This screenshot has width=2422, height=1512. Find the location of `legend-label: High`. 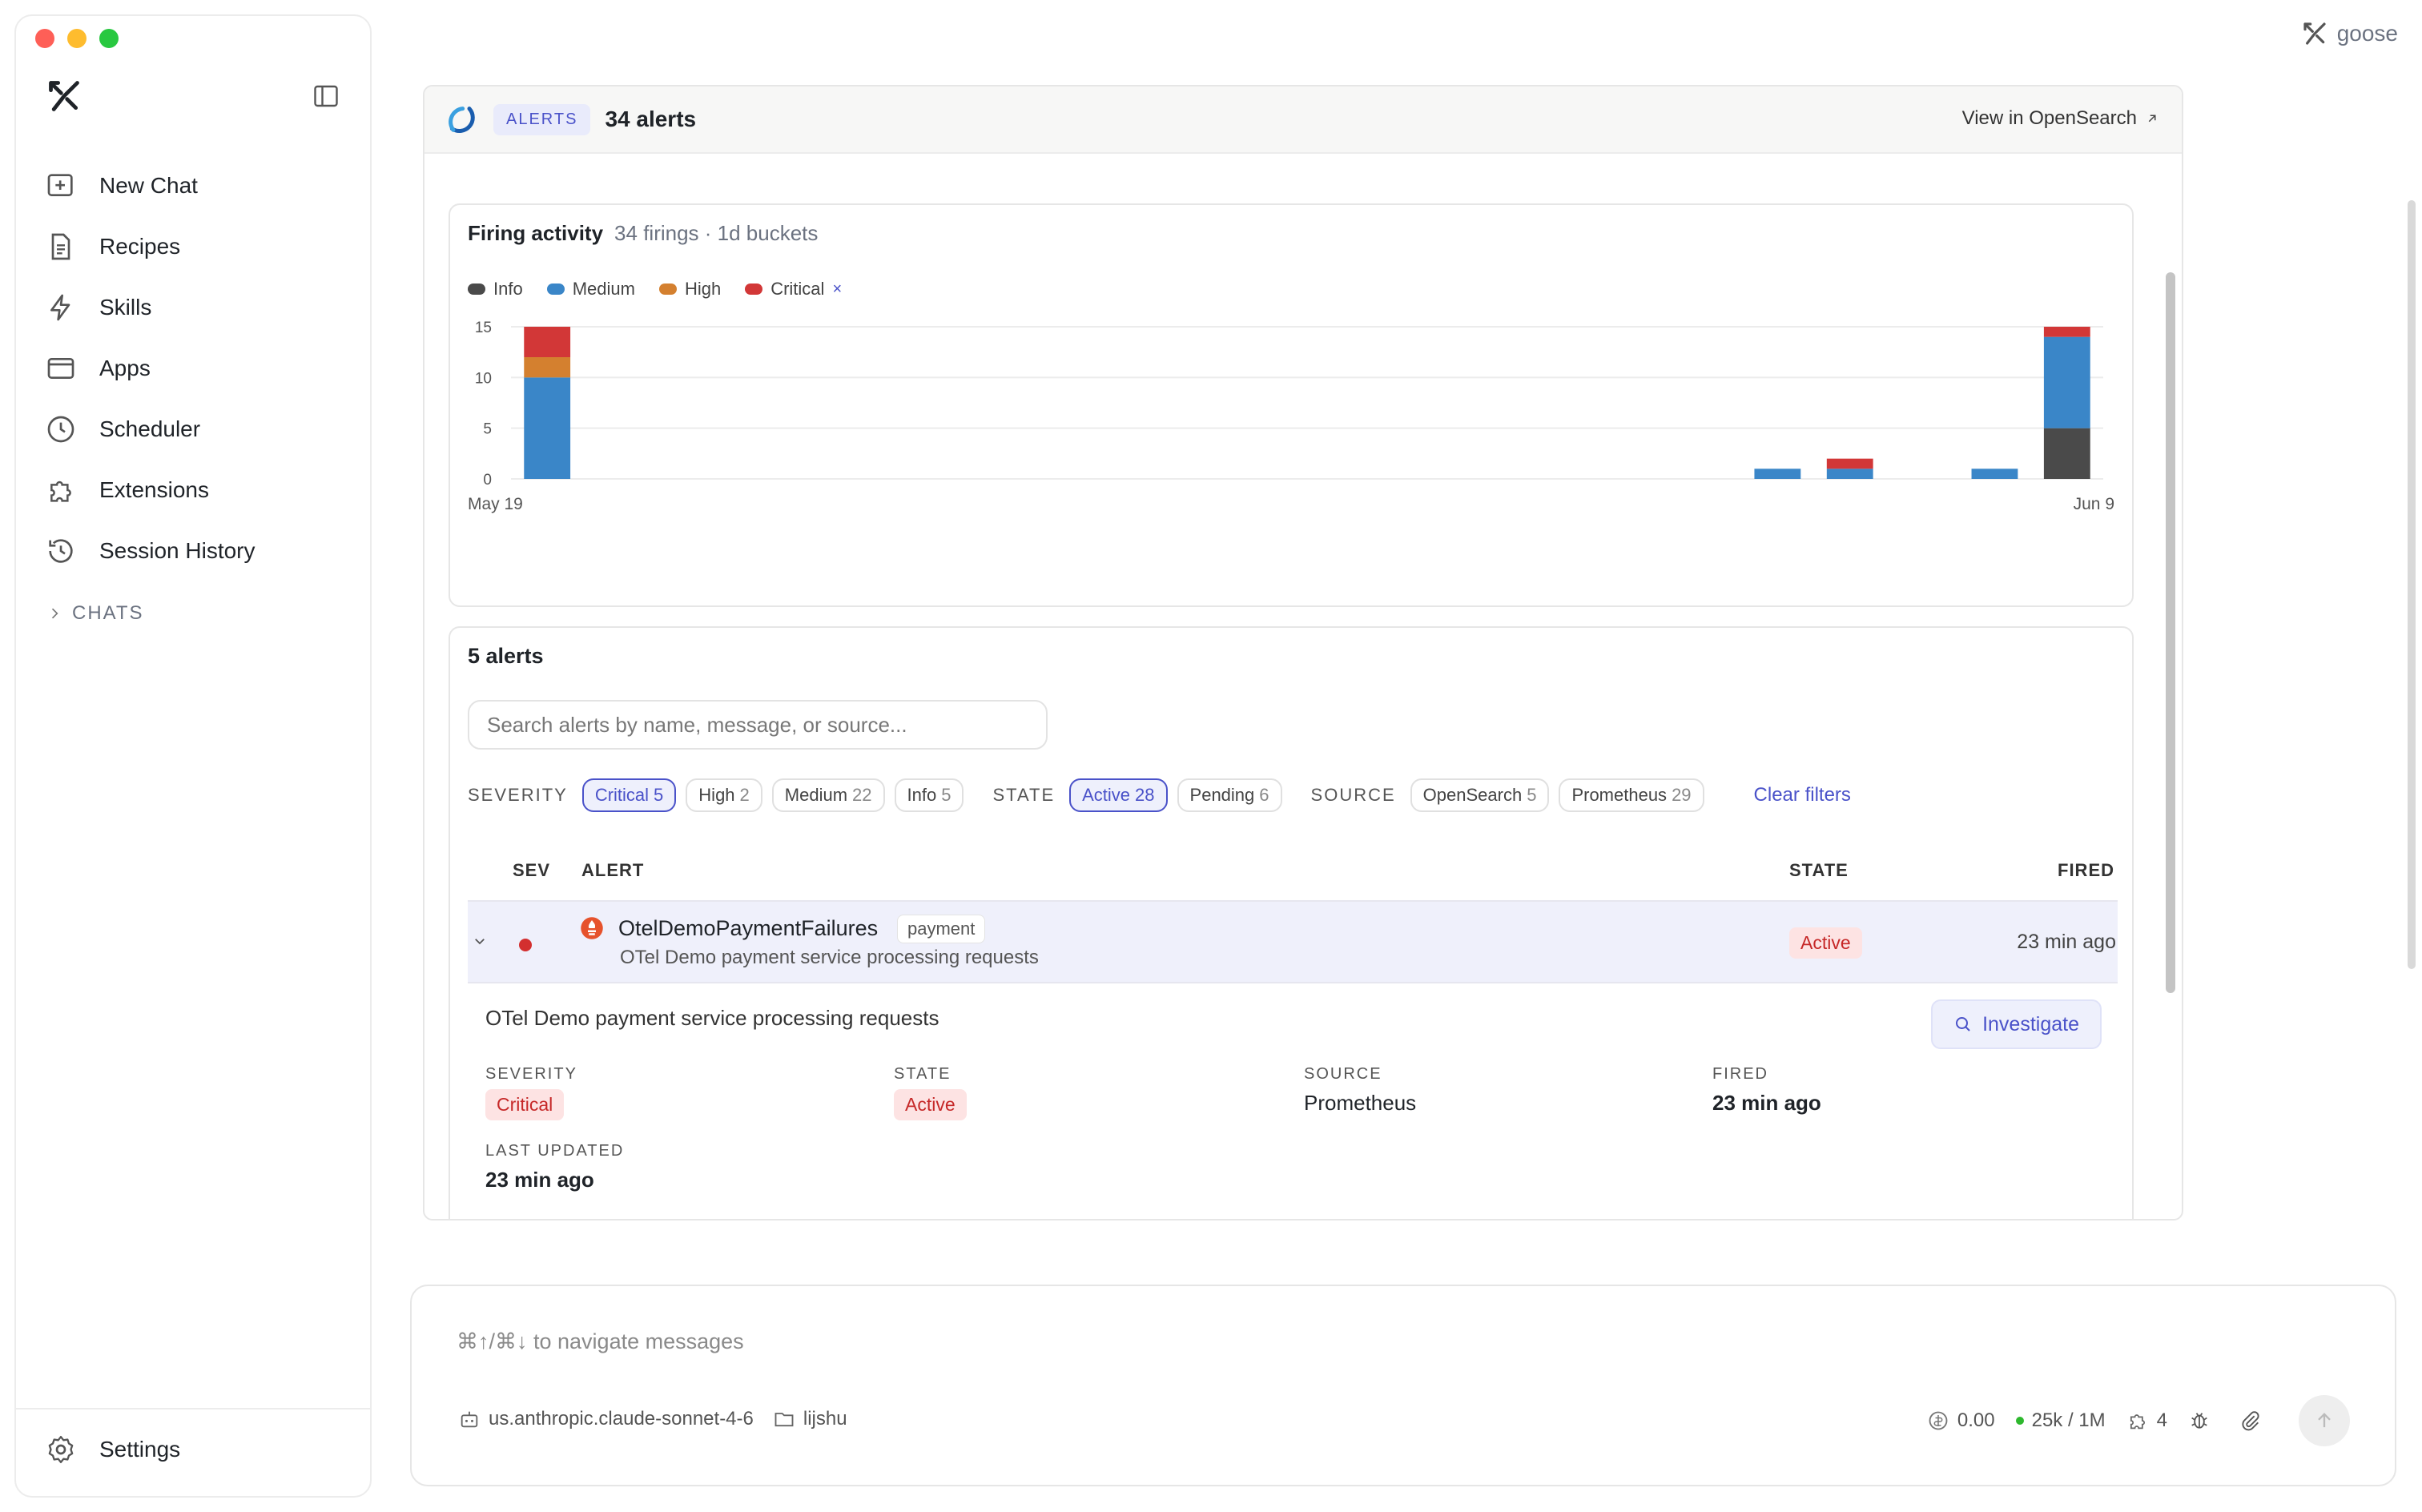

legend-label: High is located at coordinates (703, 289).